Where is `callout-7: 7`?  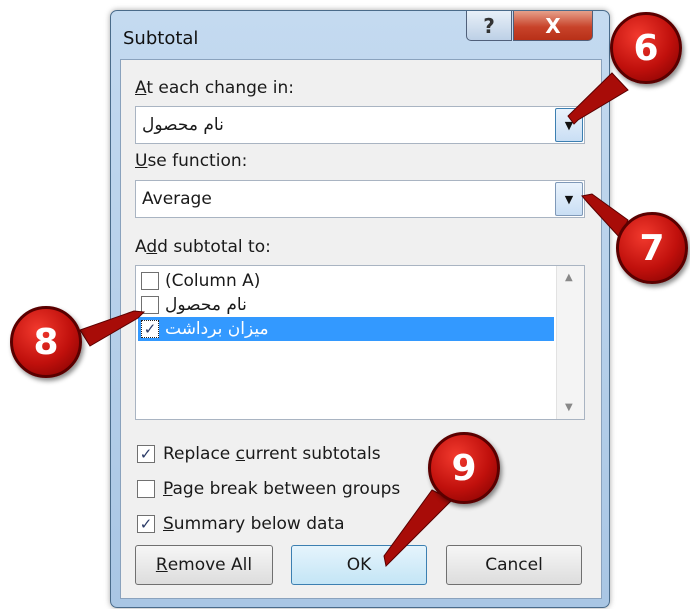
callout-7: 7 is located at coordinates (652, 248).